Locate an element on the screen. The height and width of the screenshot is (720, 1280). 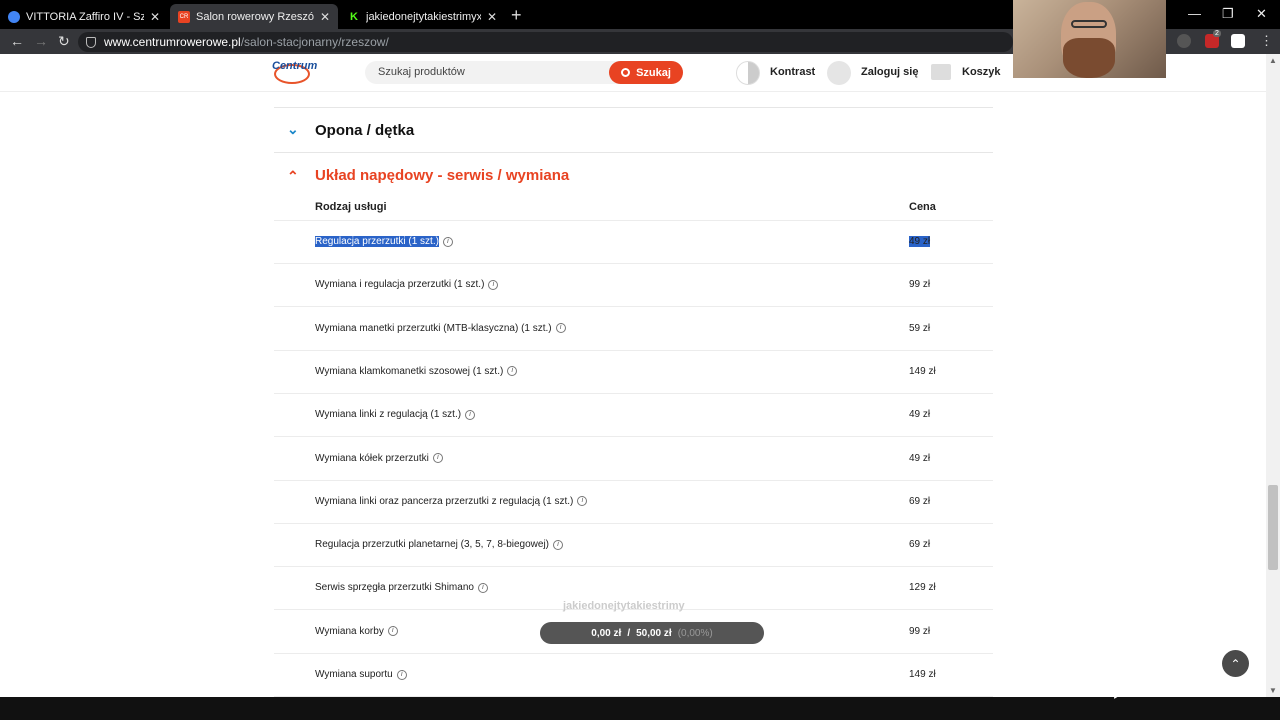
webcam-person-beard is located at coordinates (1089, 58).